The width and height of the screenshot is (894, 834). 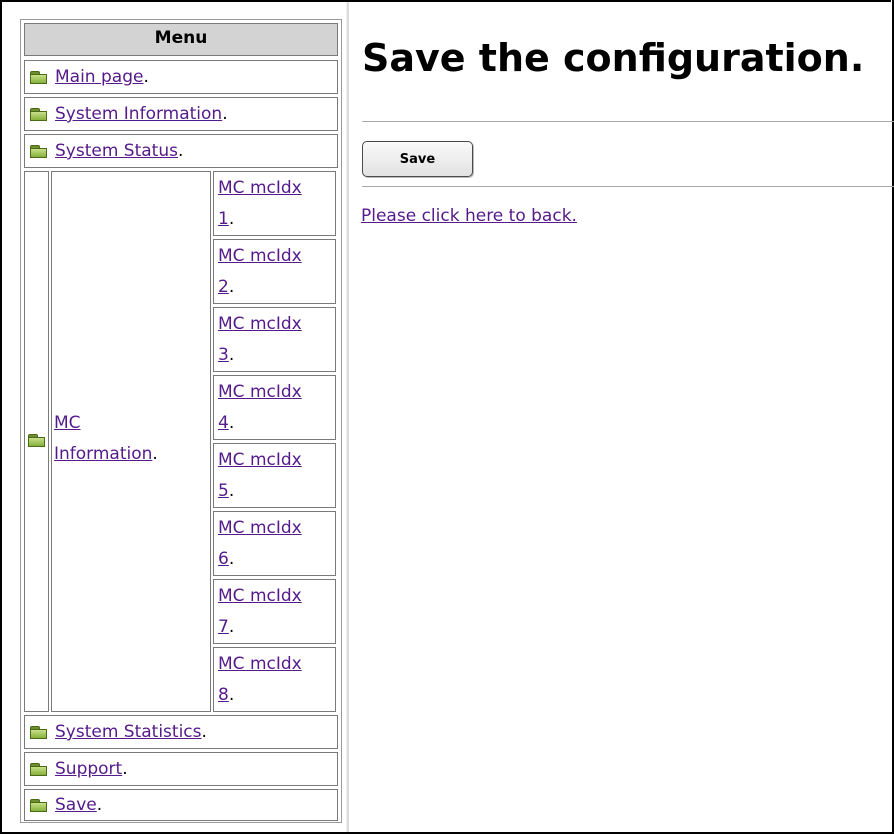 I want to click on menu-item-main-page: Main page., so click(x=181, y=77).